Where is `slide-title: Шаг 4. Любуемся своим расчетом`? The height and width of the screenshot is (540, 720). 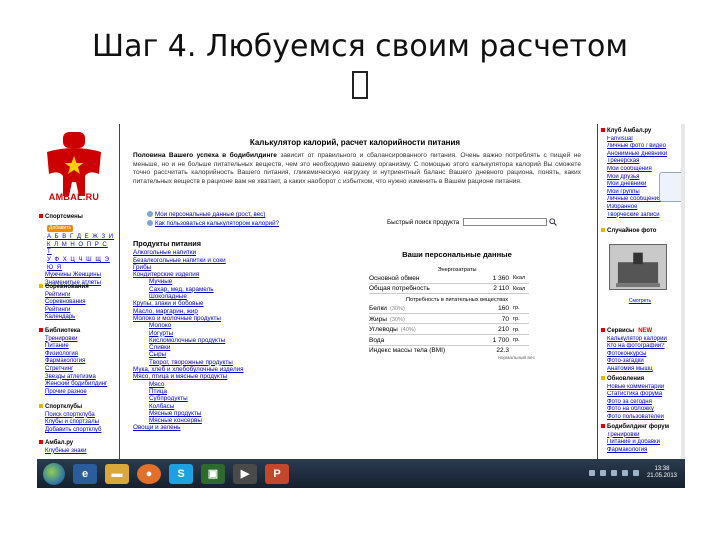 slide-title: Шаг 4. Любуемся своим расчетом is located at coordinates (360, 46).